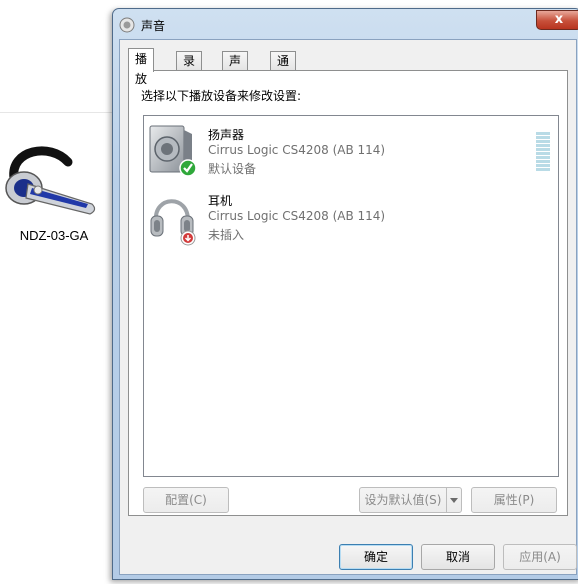 The image size is (578, 584). What do you see at coordinates (141, 67) in the screenshot?
I see `tab-playback: 播放` at bounding box center [141, 67].